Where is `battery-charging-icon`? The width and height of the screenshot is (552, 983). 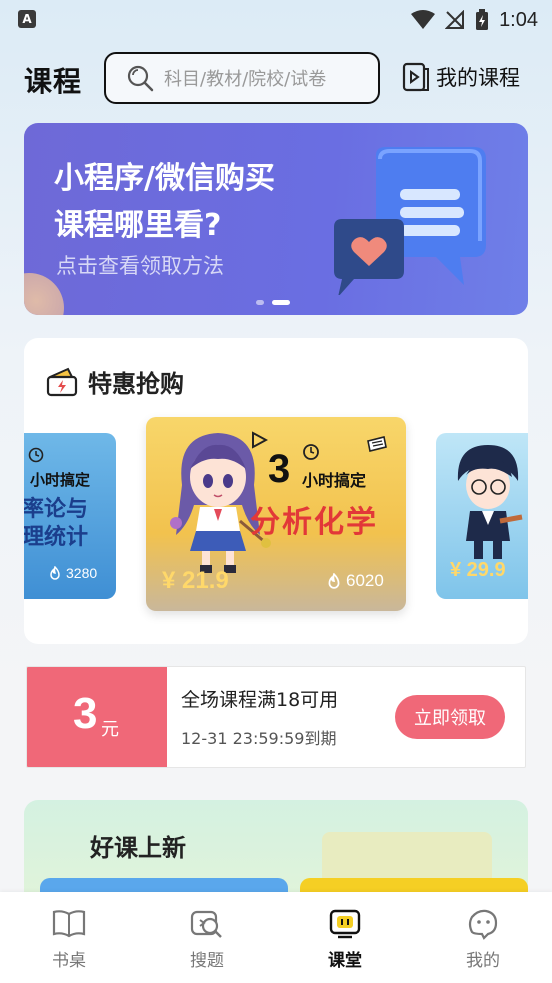 battery-charging-icon is located at coordinates (482, 19).